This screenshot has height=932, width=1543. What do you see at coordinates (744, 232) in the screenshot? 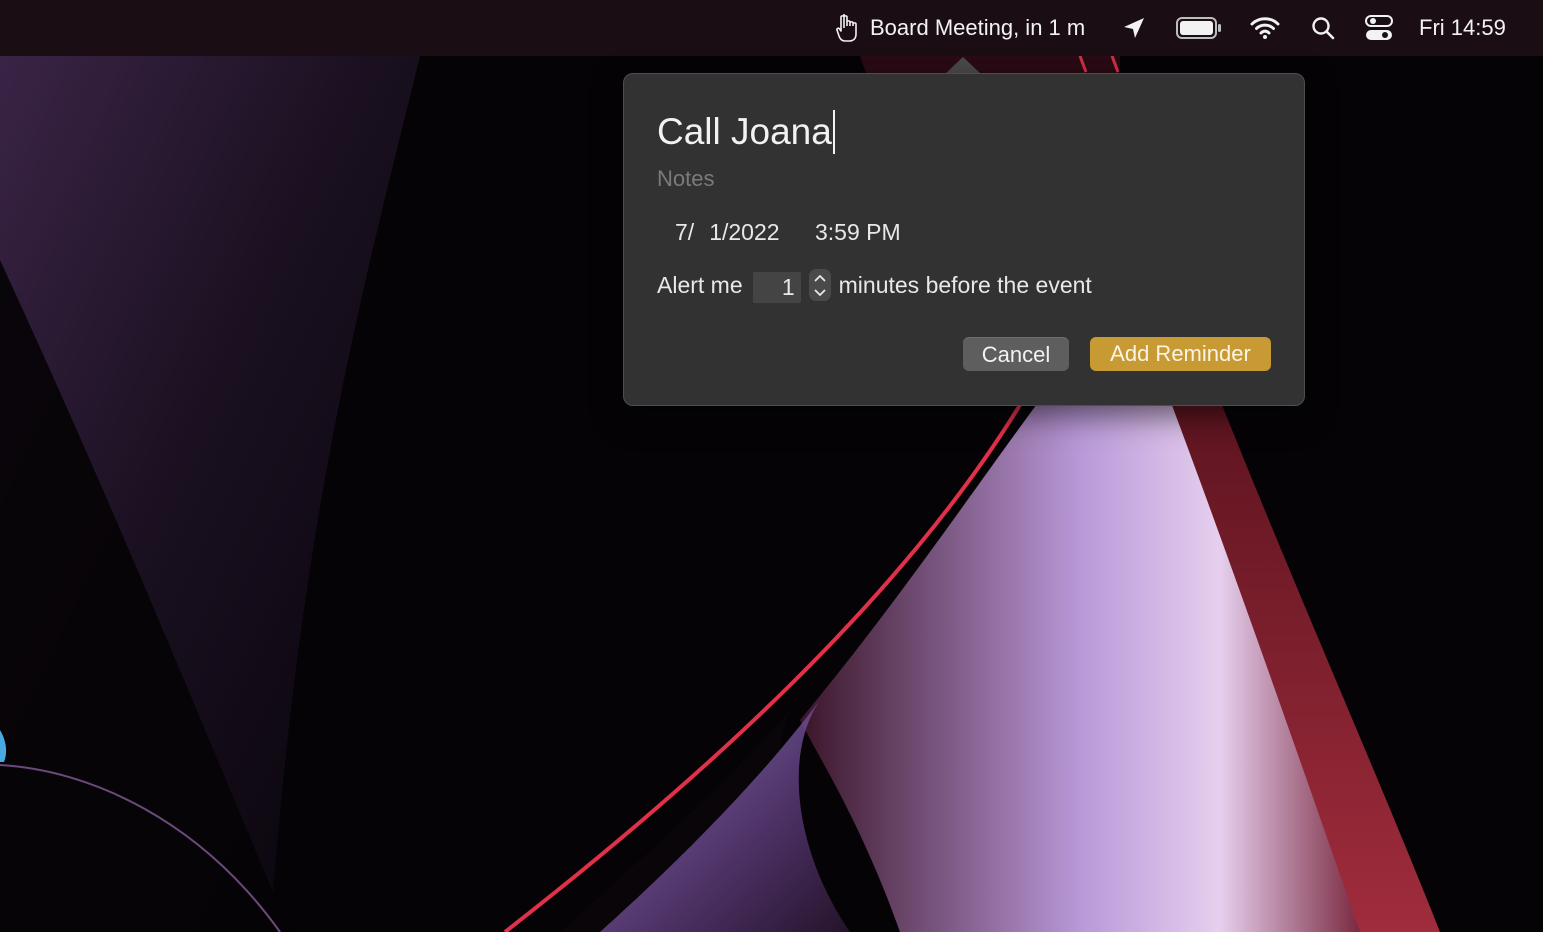
I see `date-day-year: 1/2022` at bounding box center [744, 232].